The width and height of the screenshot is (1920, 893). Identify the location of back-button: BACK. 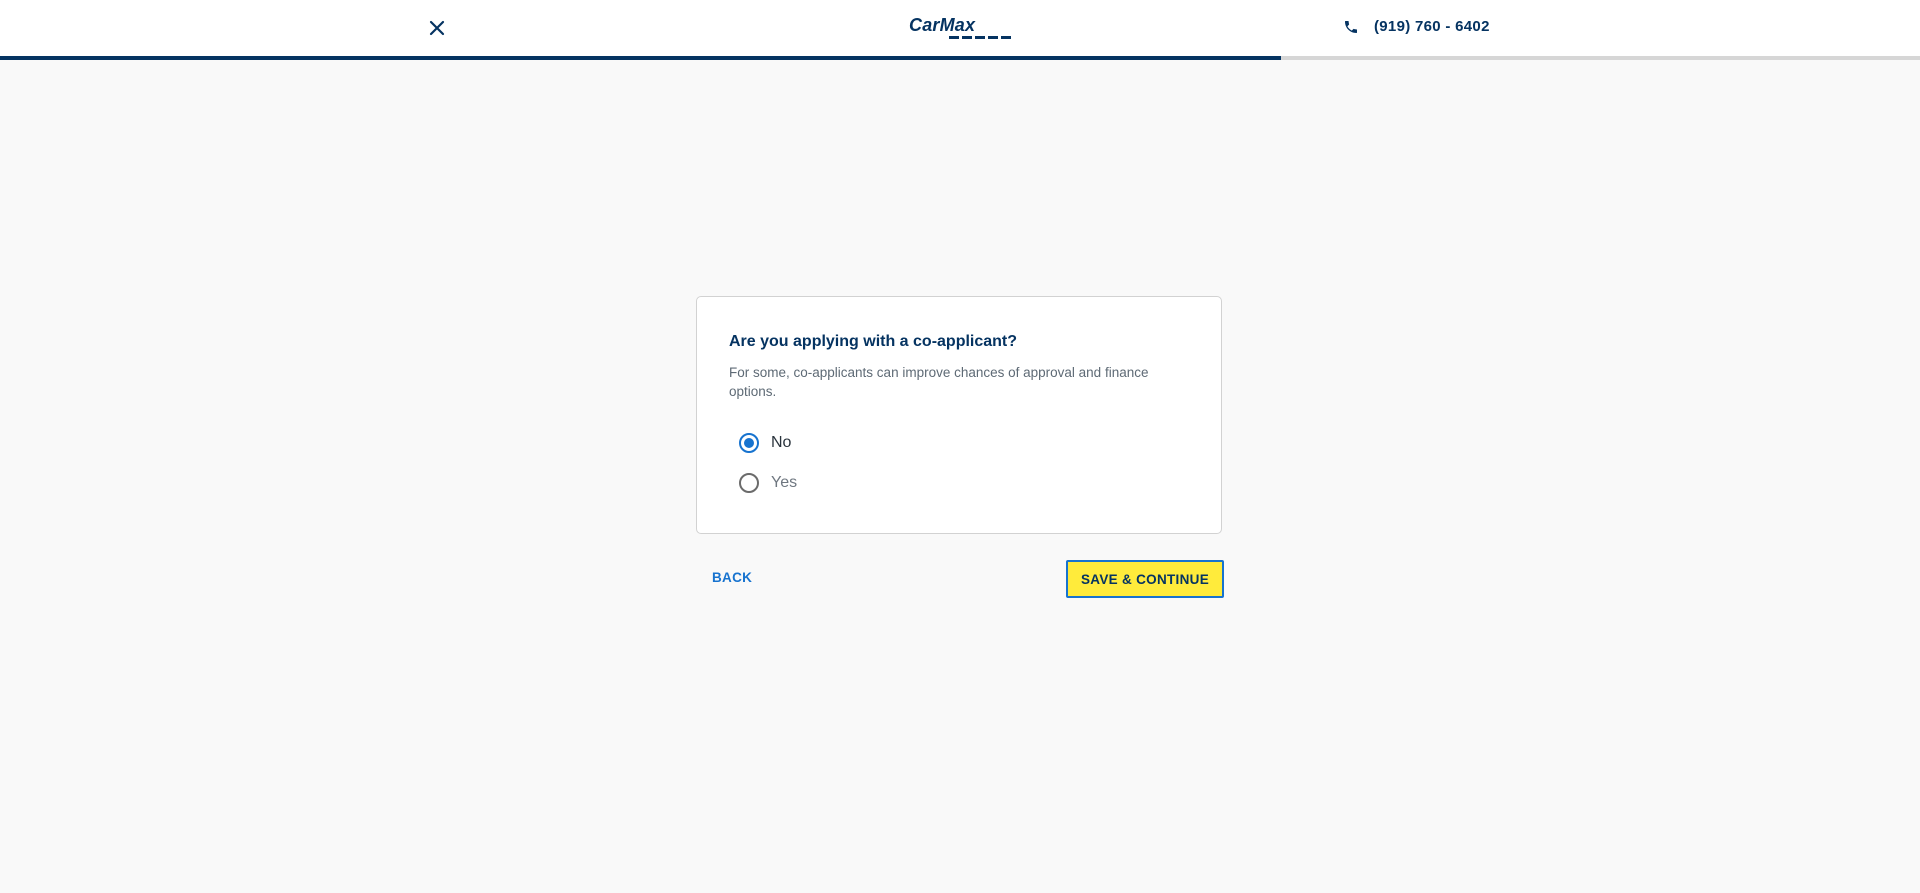
(732, 577).